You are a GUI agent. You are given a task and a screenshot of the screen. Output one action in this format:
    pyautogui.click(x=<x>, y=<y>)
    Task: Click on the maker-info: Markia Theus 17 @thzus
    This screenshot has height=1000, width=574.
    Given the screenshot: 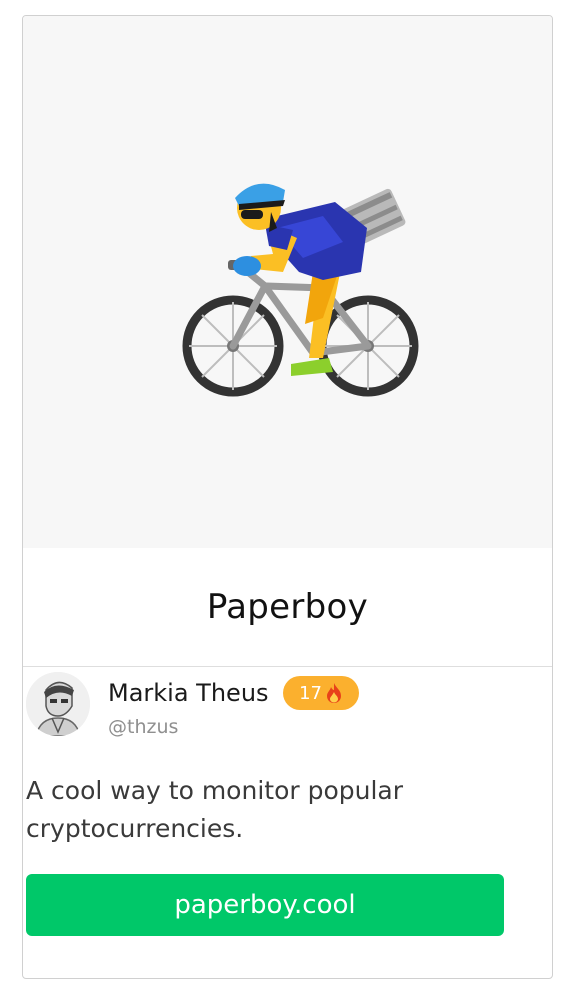 What is the action you would take?
    pyautogui.click(x=266, y=712)
    